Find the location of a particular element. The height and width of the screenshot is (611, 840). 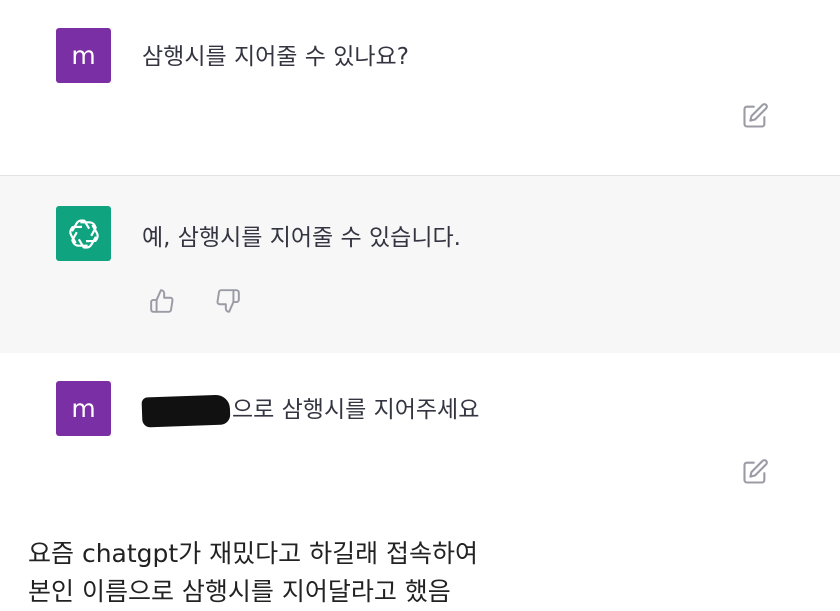

assistant-message-text: 예, 삼행시를 지어줄 수 있습니다. is located at coordinates (301, 238).